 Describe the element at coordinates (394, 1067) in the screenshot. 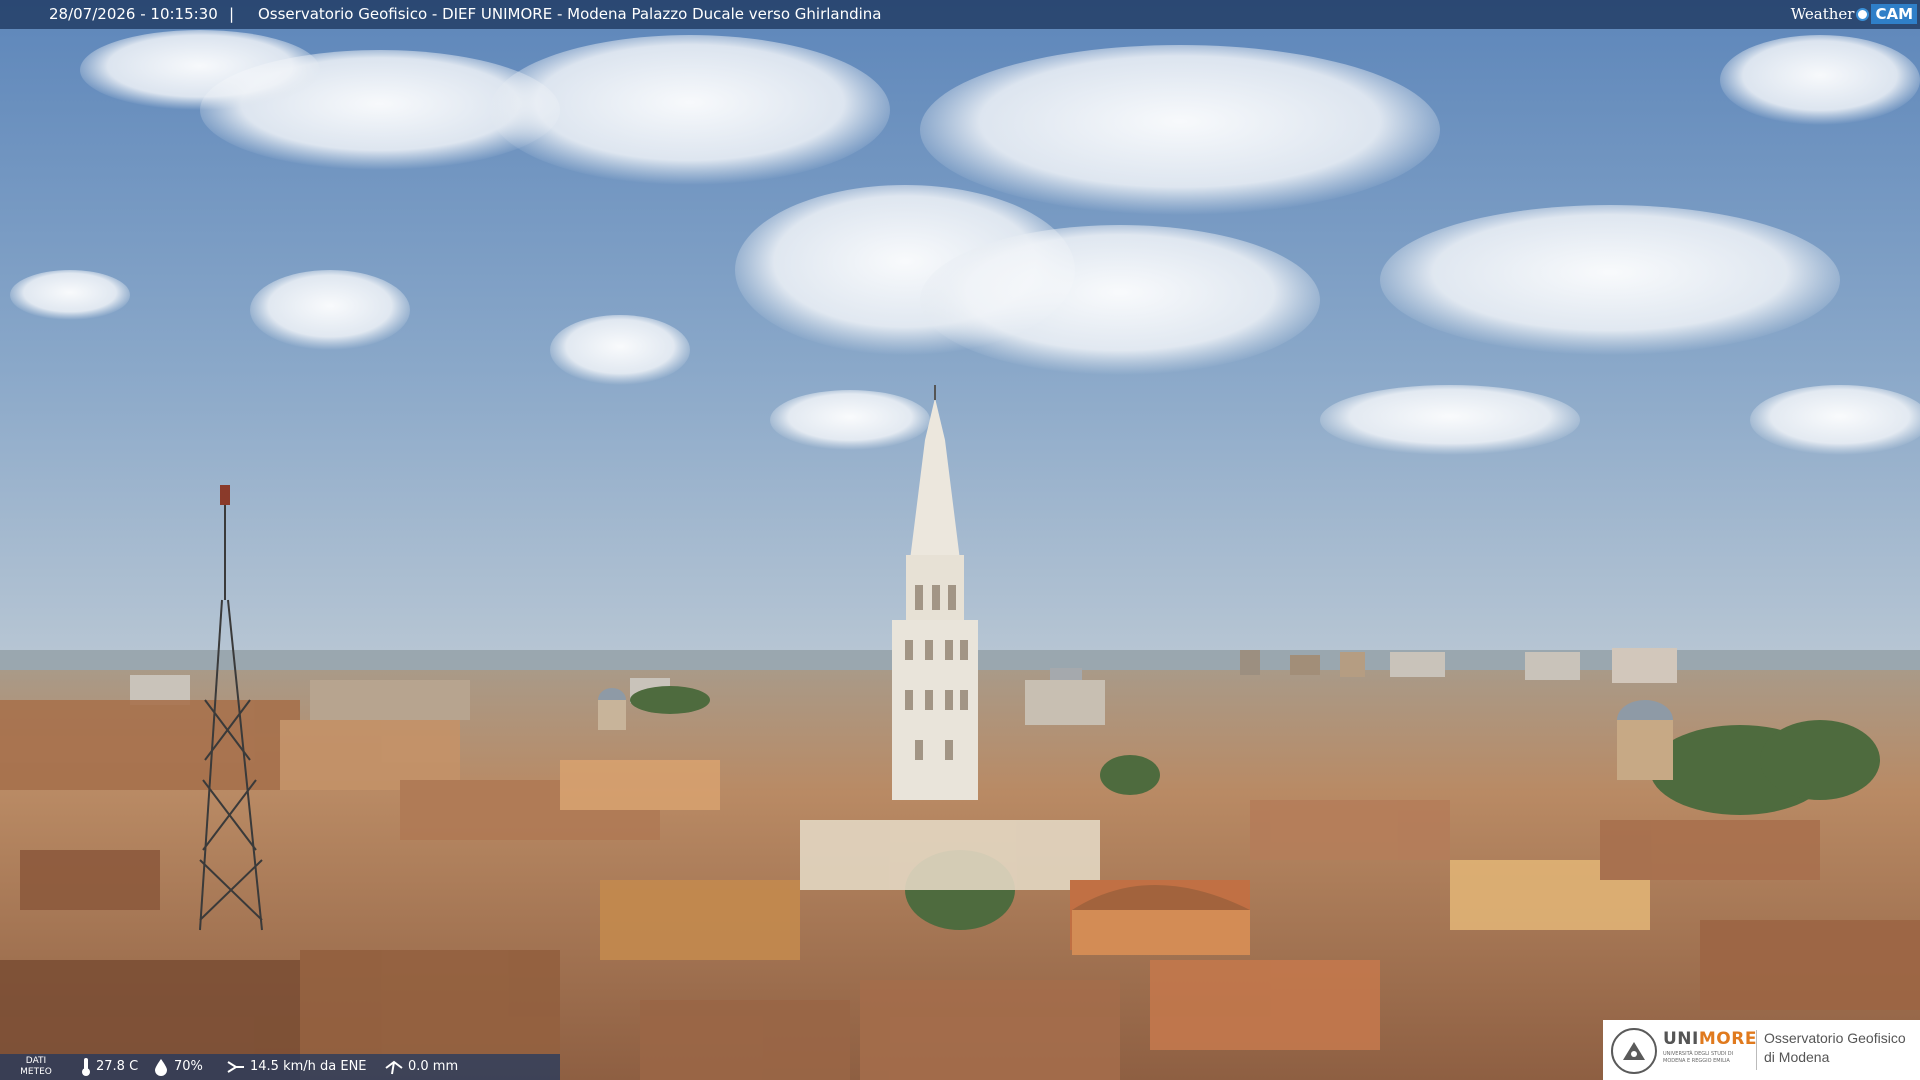

I see `rain-gauge-icon` at that location.